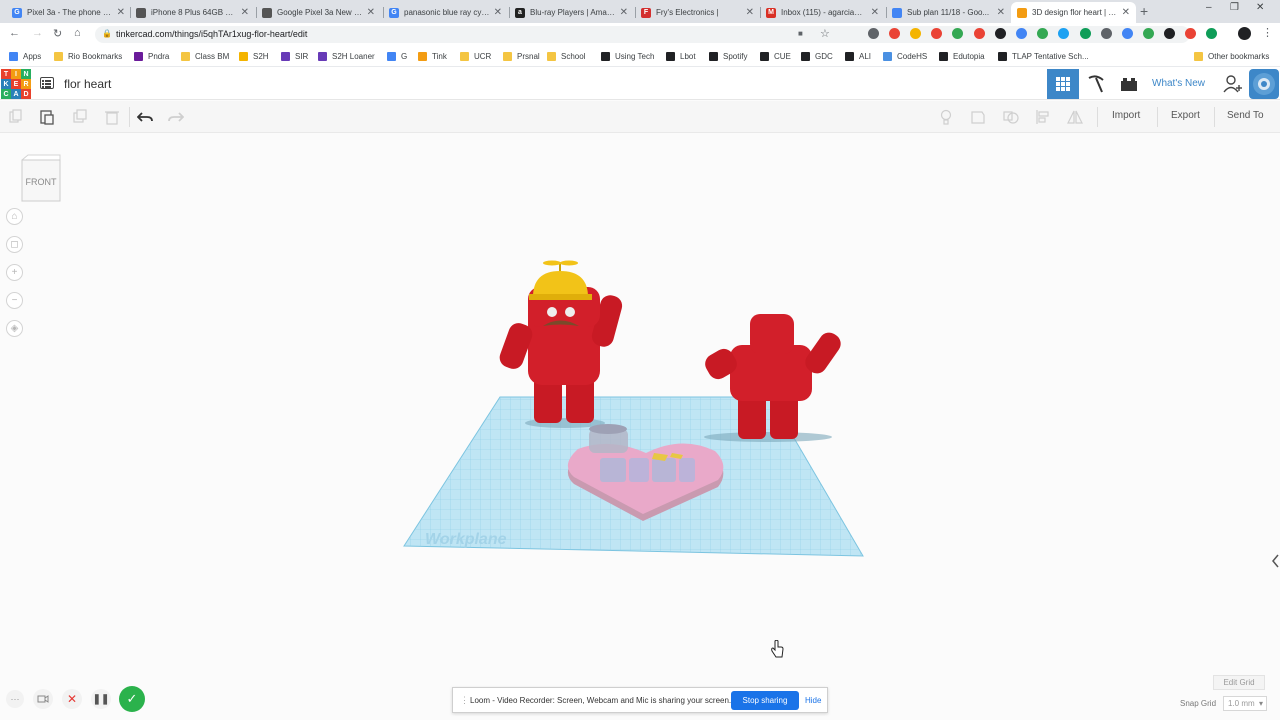 This screenshot has height=720, width=1280. I want to click on bookmark-item: Prsnal, so click(521, 56).